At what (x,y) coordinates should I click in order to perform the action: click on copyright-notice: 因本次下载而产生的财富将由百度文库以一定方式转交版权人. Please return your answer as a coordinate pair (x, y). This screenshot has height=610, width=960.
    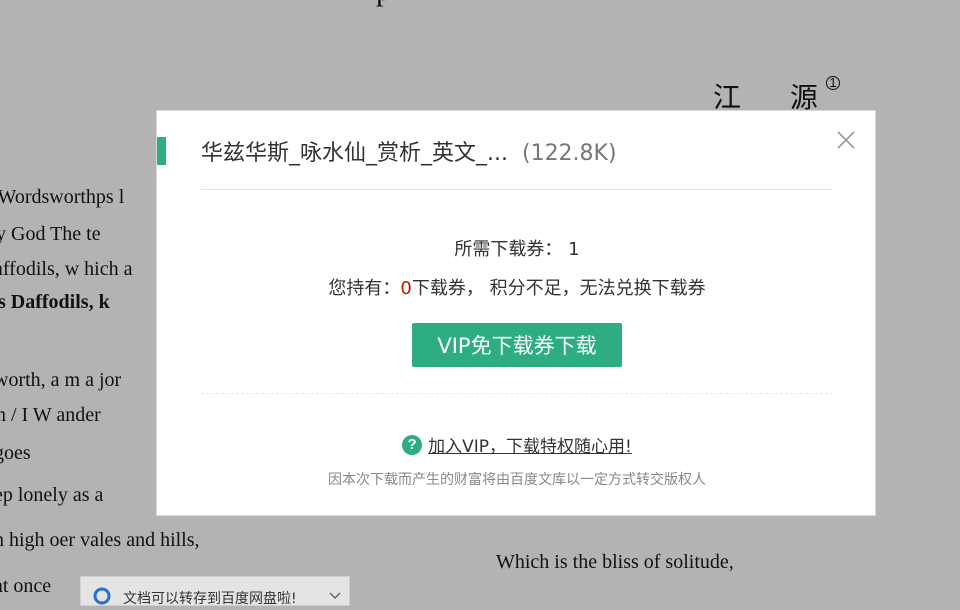
    Looking at the image, I should click on (517, 480).